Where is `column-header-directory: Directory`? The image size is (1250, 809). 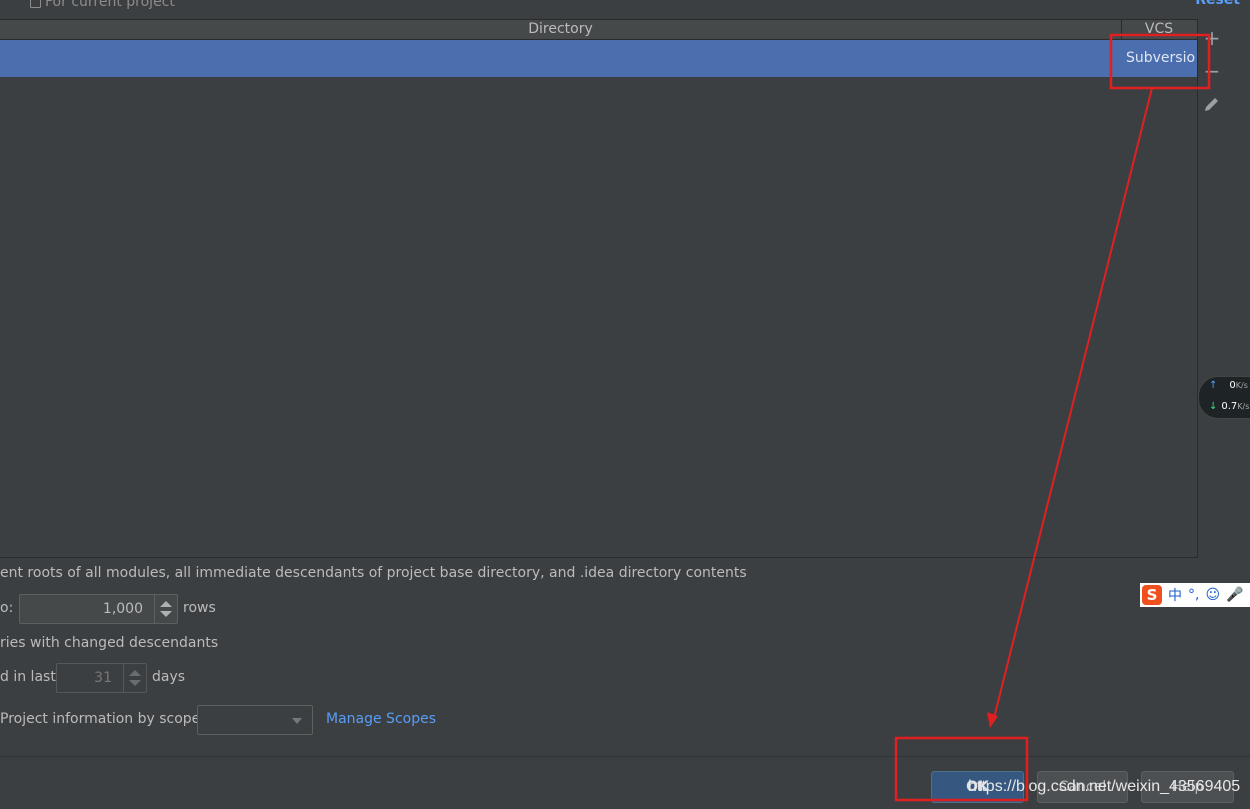 column-header-directory: Directory is located at coordinates (561, 29).